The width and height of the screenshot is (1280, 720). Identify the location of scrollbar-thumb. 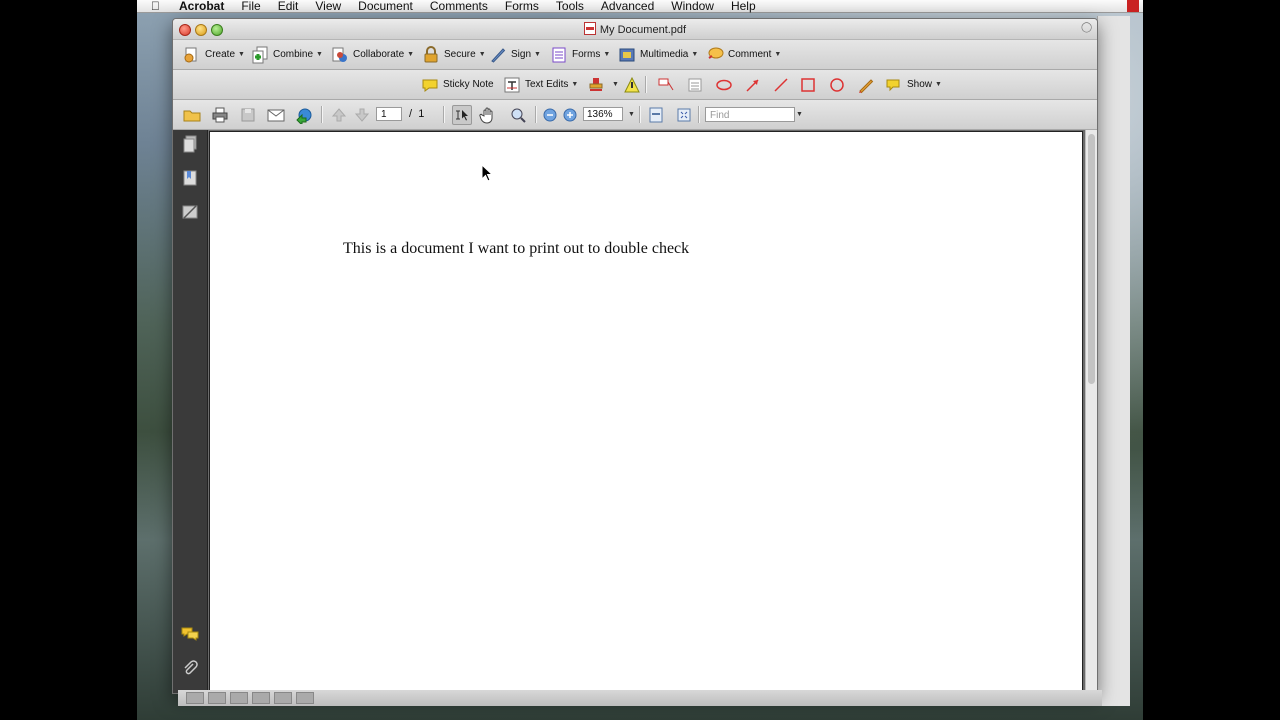
(1091, 259).